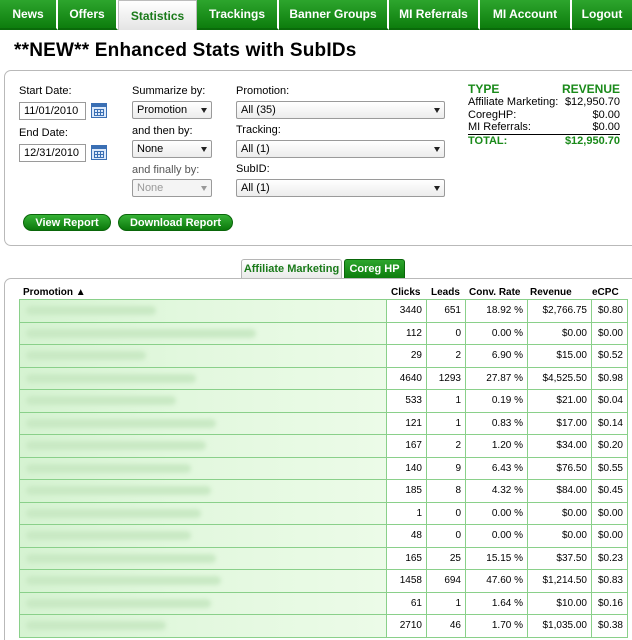 The image size is (632, 640). I want to click on tracking-label: Tracking:, so click(258, 130).